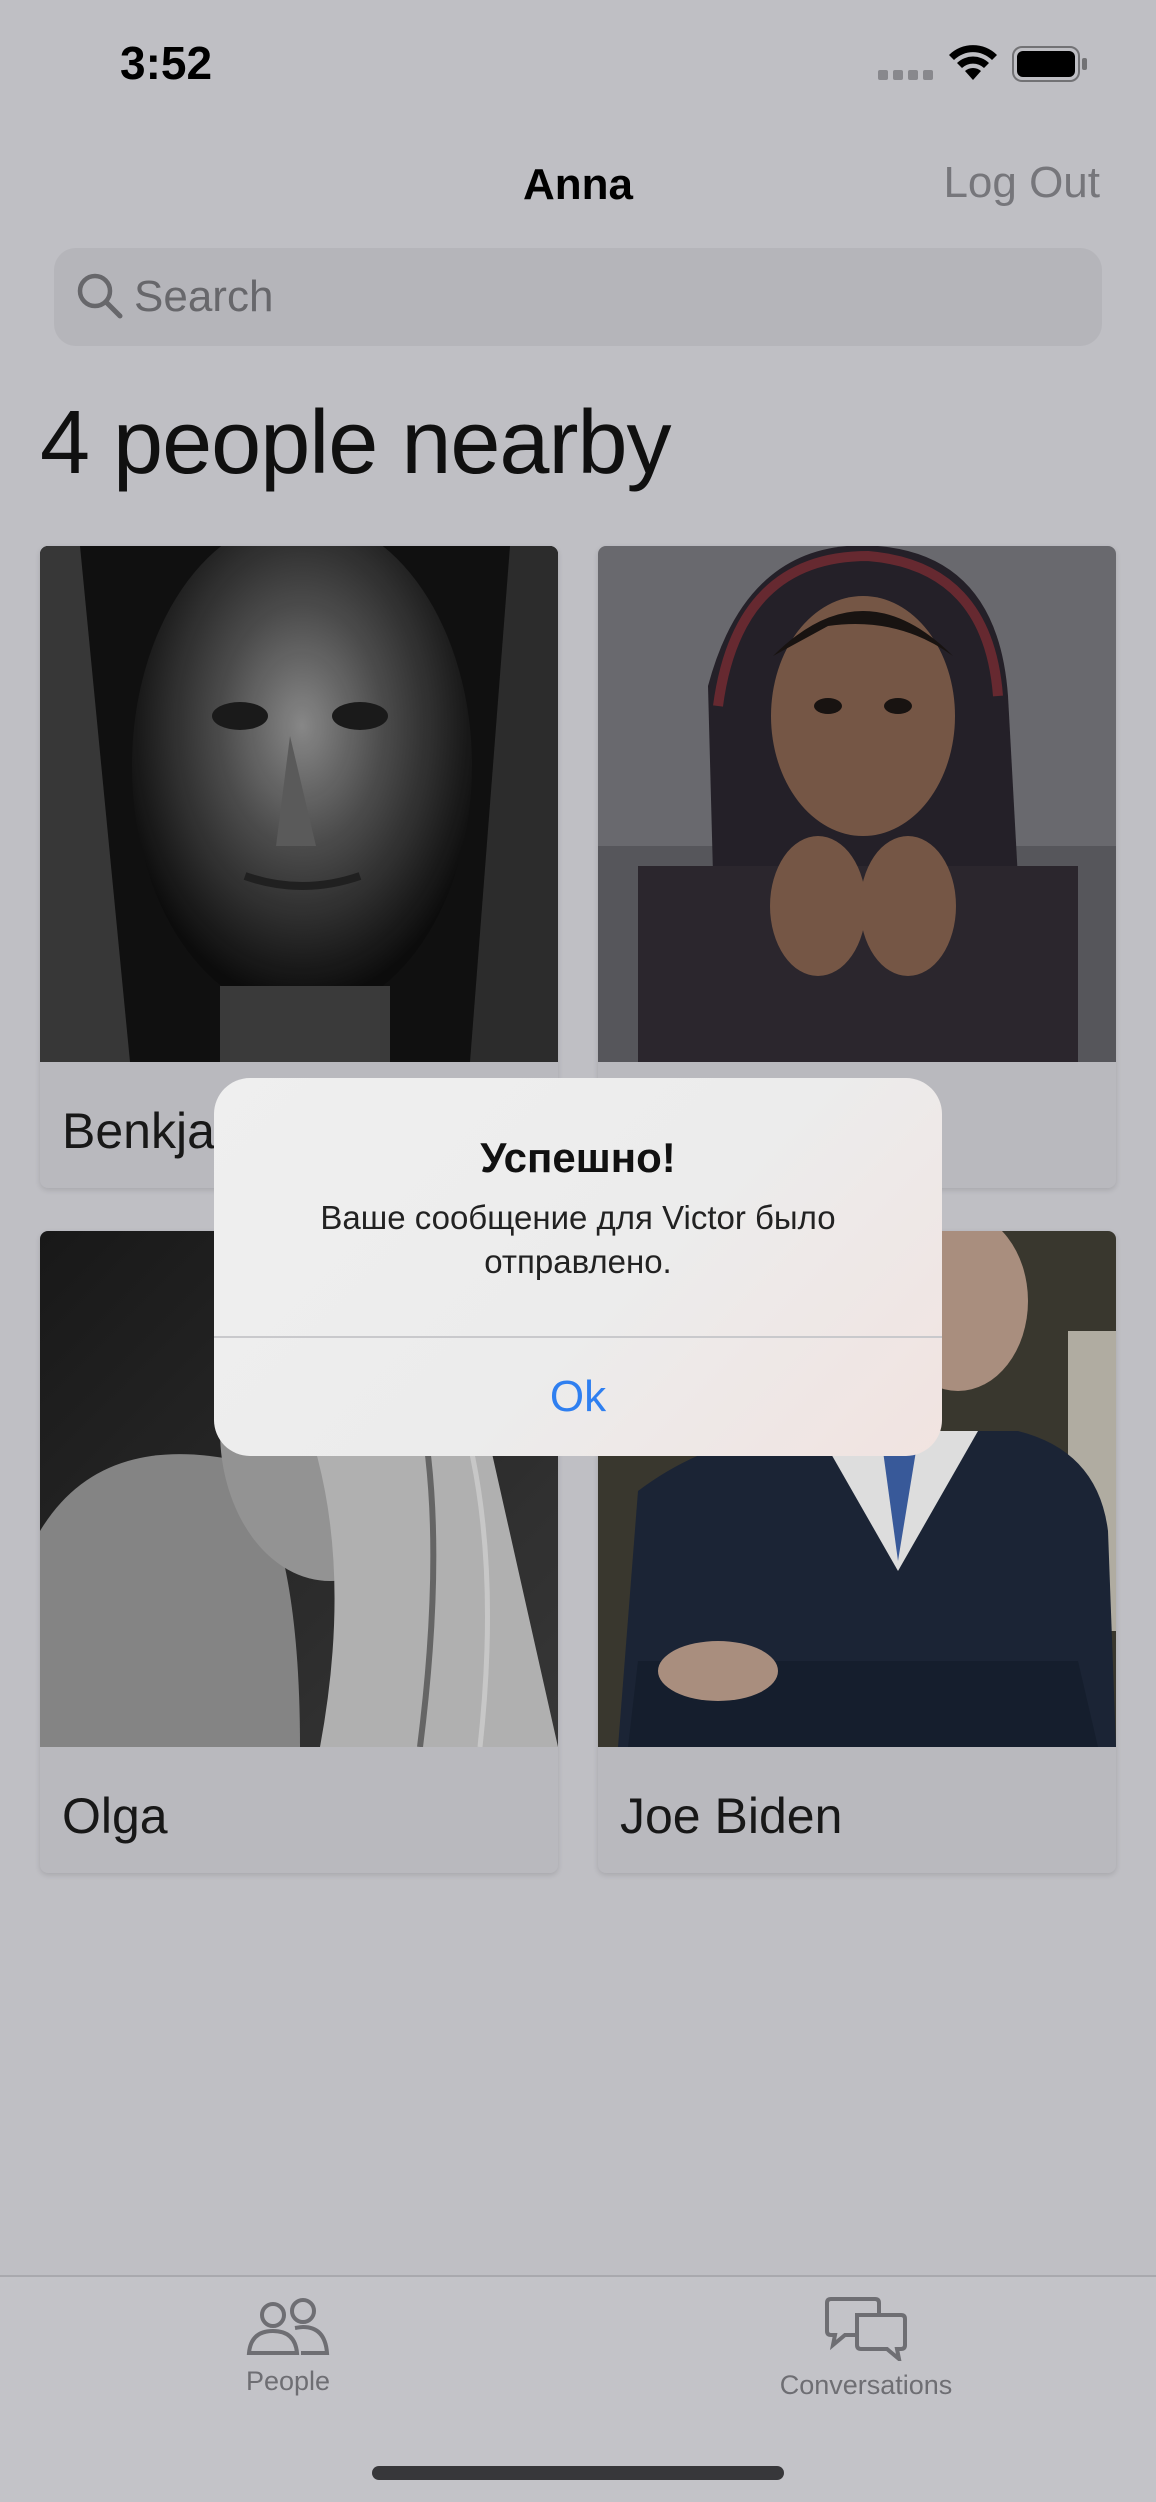 The width and height of the screenshot is (1156, 2502). What do you see at coordinates (866, 2385) in the screenshot?
I see `tab-conversations-label: Conversations` at bounding box center [866, 2385].